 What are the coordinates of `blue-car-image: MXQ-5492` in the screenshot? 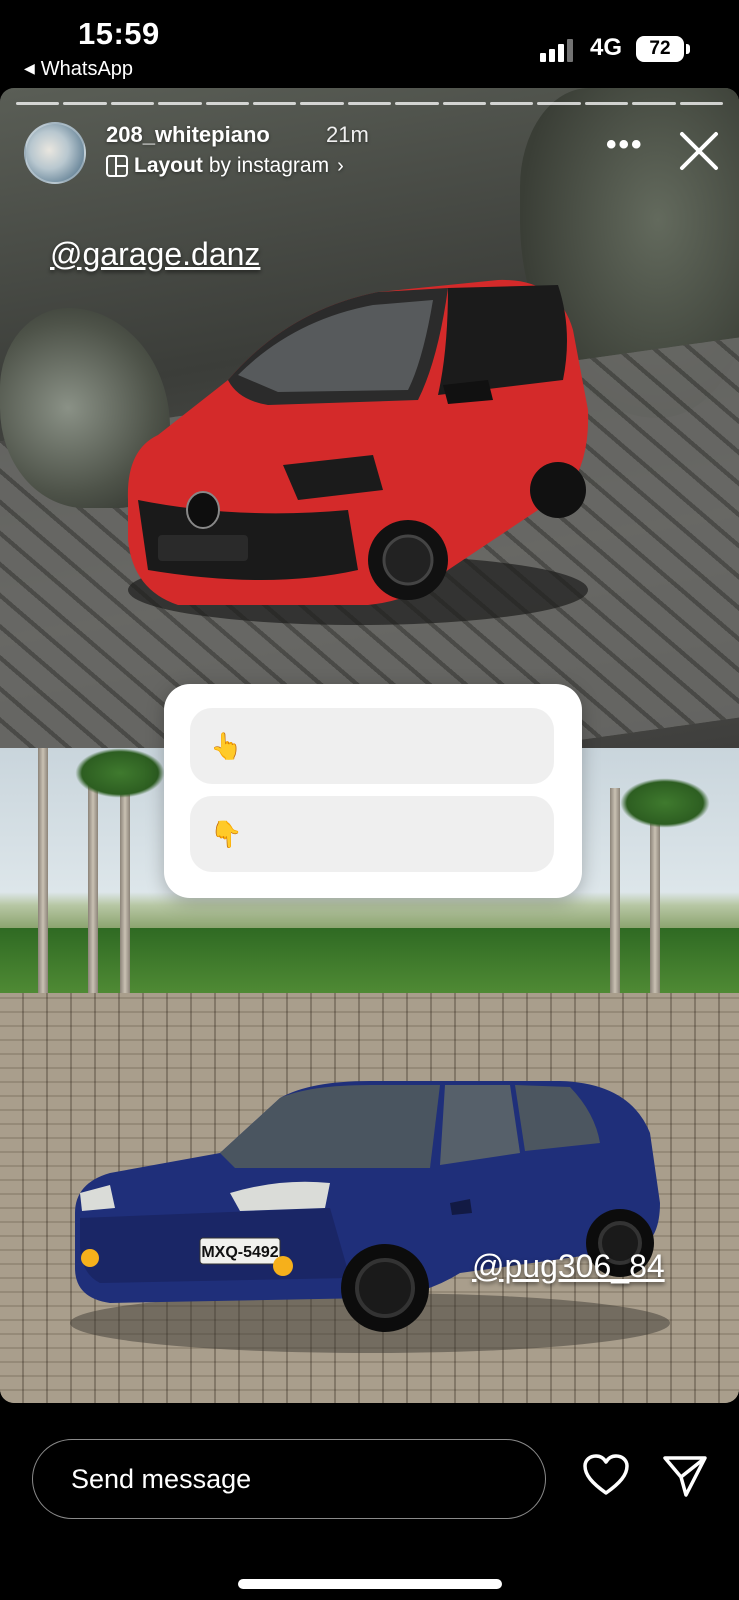 It's located at (370, 1217).